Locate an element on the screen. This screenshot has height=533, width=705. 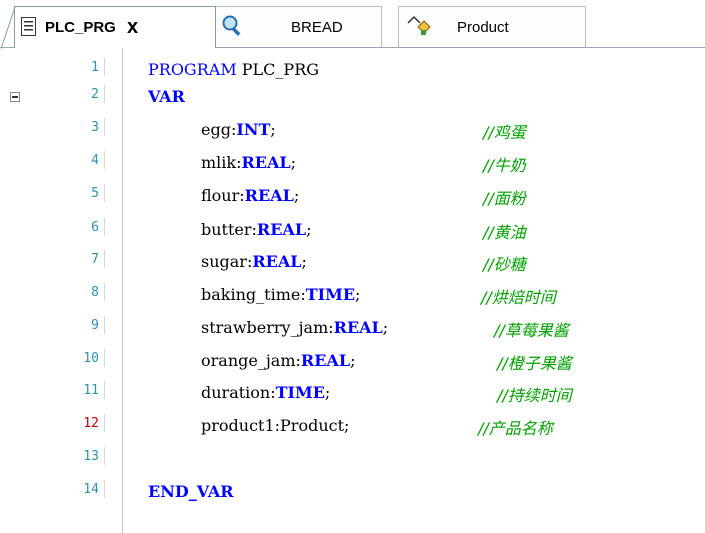
variable-name: egg: is located at coordinates (219, 129).